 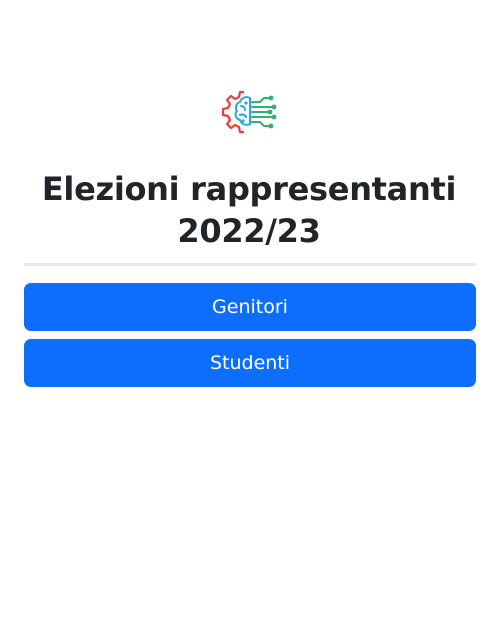 What do you see at coordinates (250, 264) in the screenshot?
I see `divider` at bounding box center [250, 264].